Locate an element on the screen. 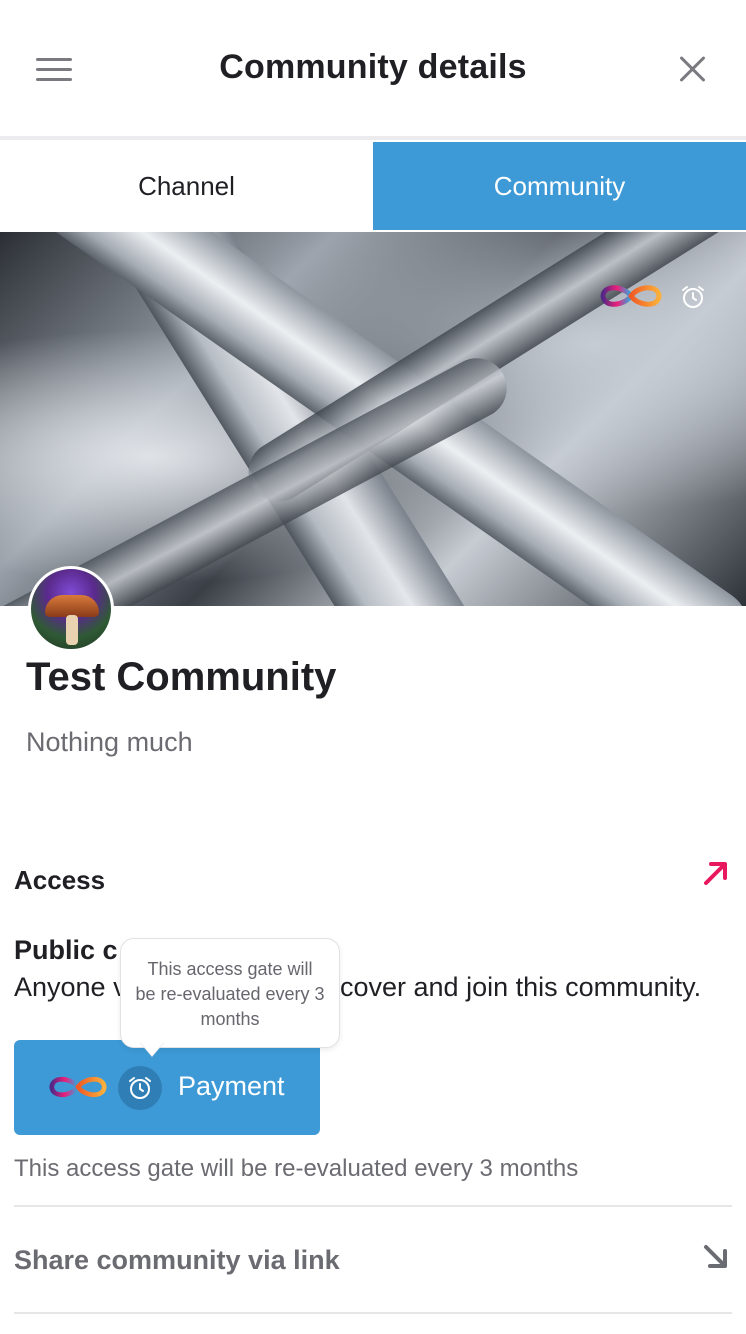 The height and width of the screenshot is (1334, 746). arrow-up-right-icon is located at coordinates (715, 873).